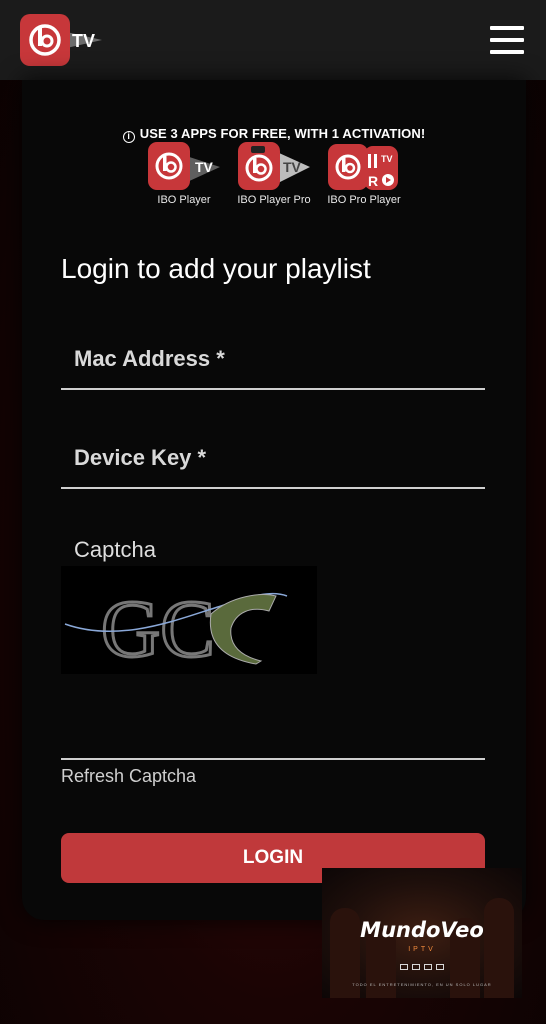  What do you see at coordinates (422, 969) in the screenshot?
I see `devices-icon` at bounding box center [422, 969].